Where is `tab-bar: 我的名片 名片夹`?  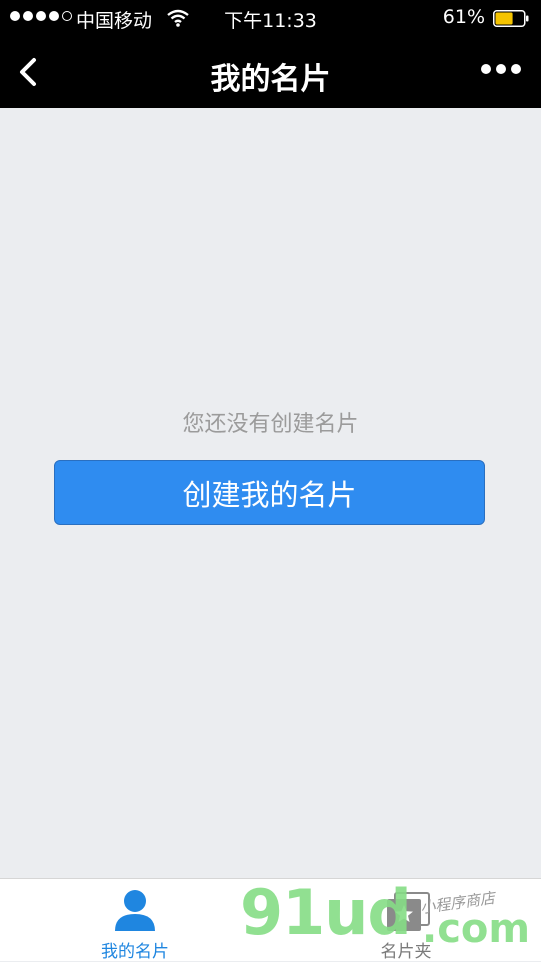
tab-bar: 我的名片 名片夹 is located at coordinates (270, 920).